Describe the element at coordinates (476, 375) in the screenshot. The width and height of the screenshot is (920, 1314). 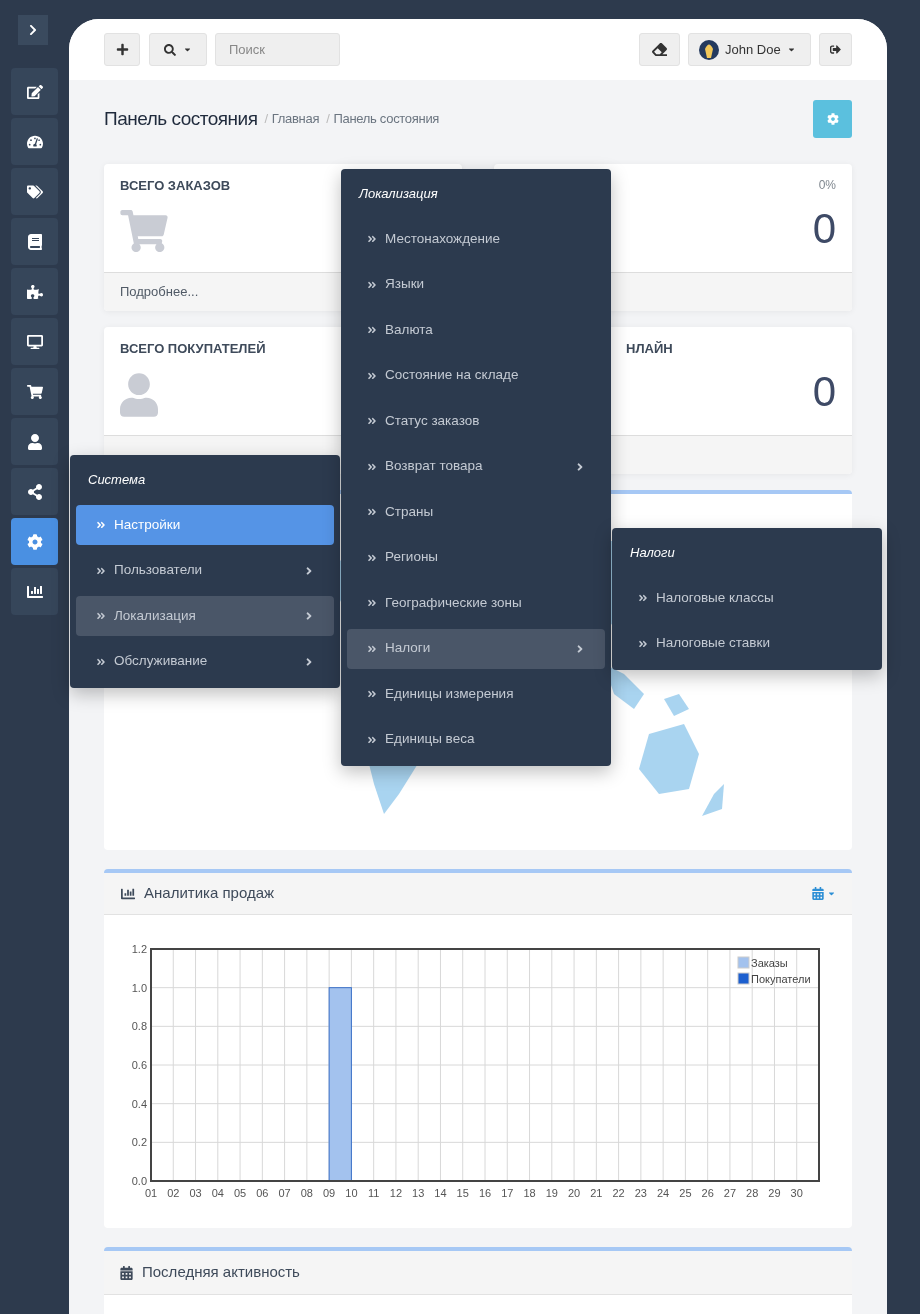
I see `menu-item: Состояние на складе` at that location.